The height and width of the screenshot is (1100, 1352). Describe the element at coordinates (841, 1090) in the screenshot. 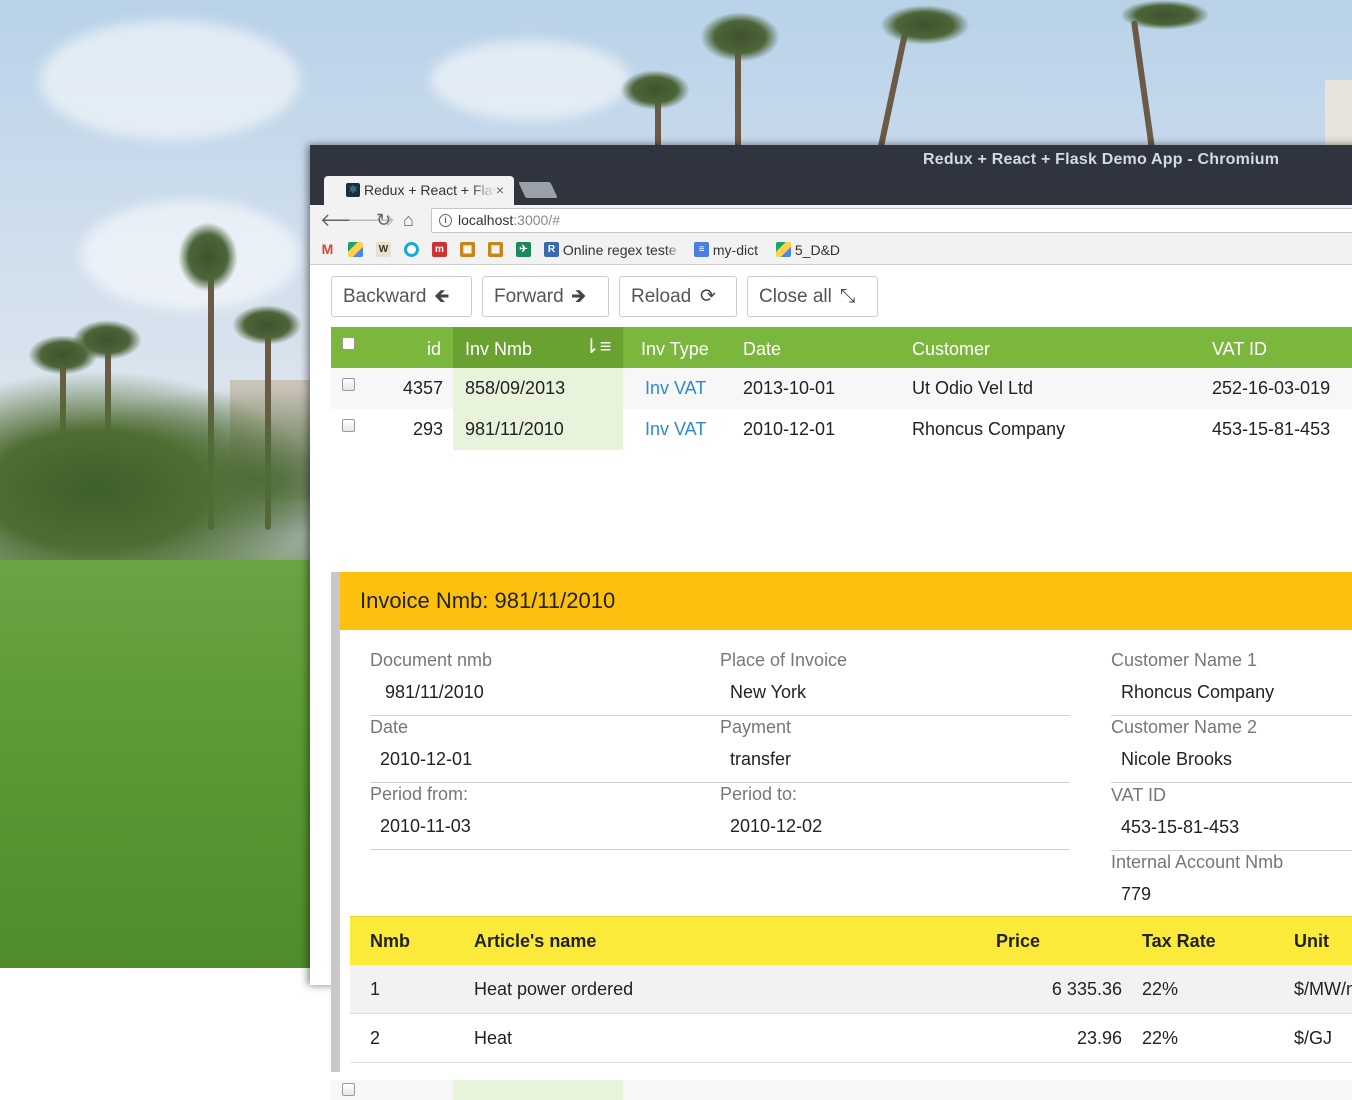

I see `table-row-partial` at that location.